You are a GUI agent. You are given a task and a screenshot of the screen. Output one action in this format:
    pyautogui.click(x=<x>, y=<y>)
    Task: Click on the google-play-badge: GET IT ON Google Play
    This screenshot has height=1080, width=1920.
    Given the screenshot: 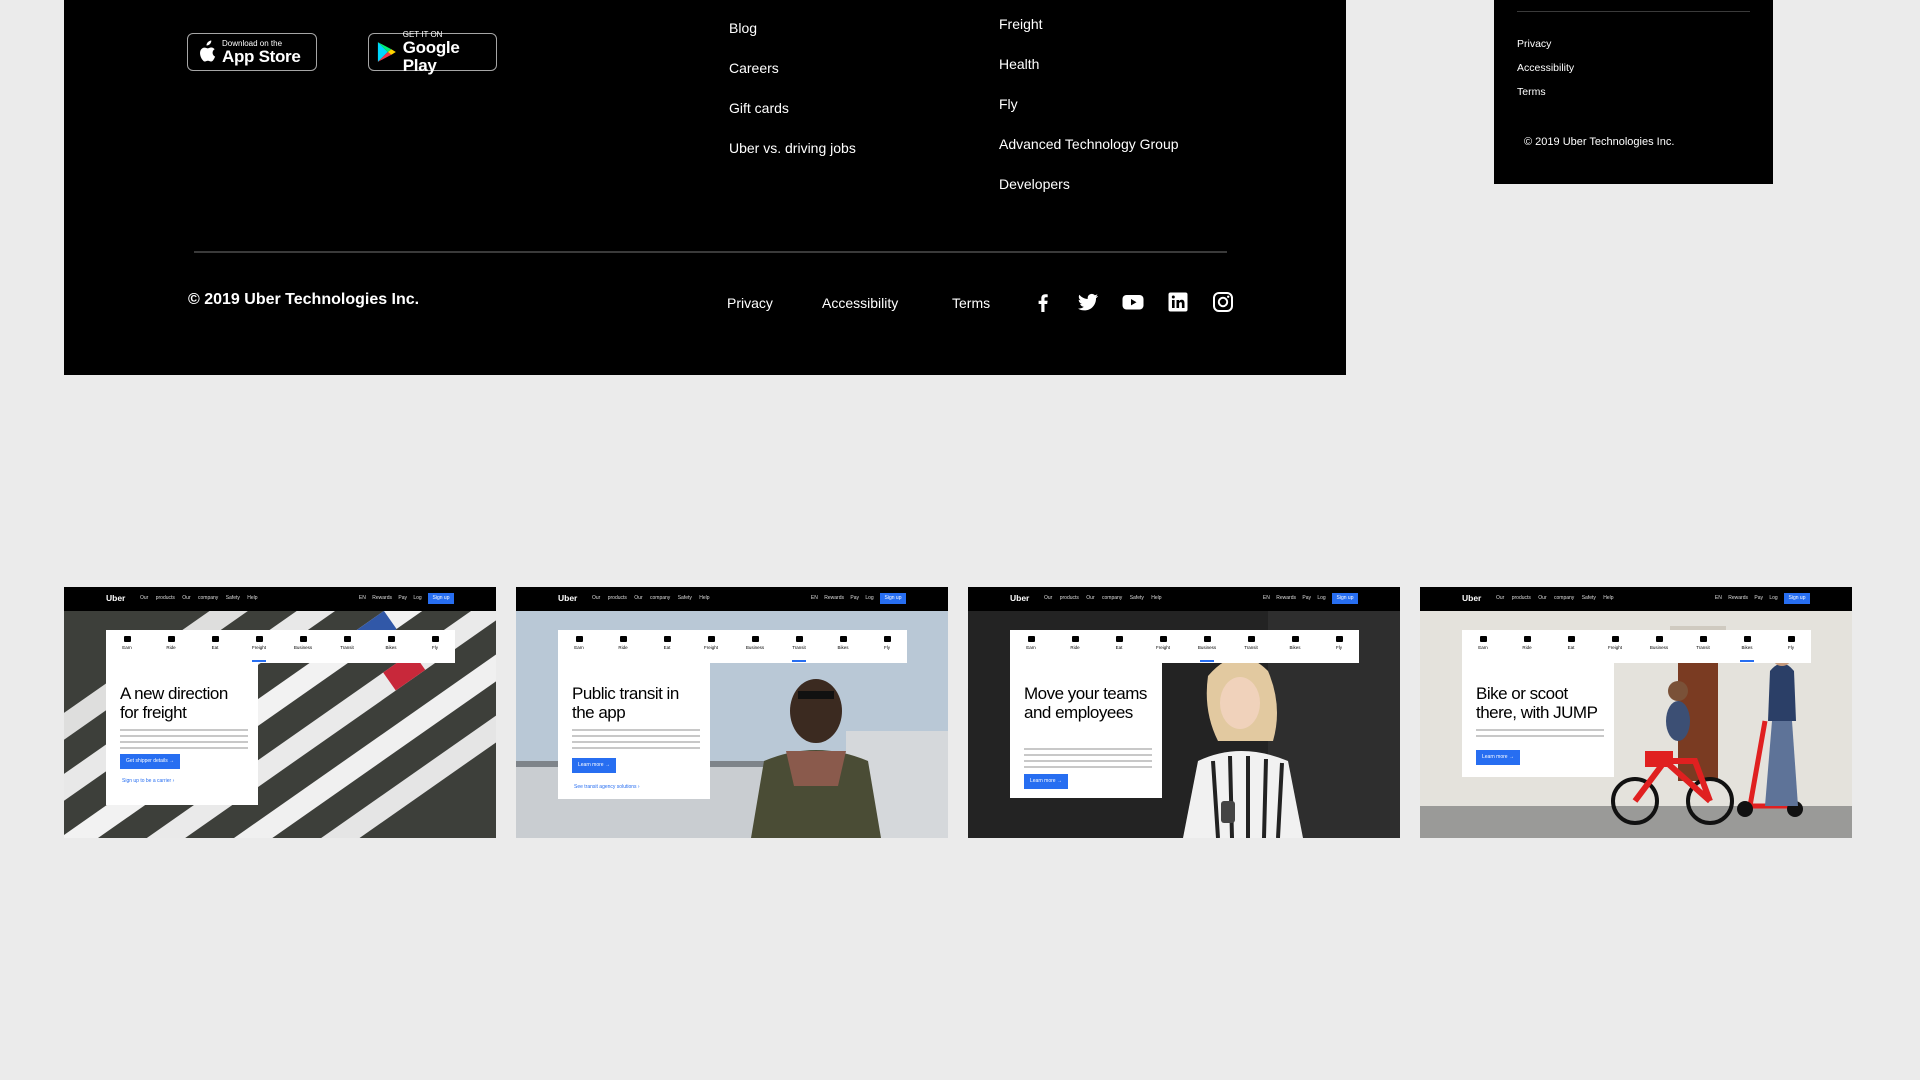 What is the action you would take?
    pyautogui.click(x=432, y=52)
    